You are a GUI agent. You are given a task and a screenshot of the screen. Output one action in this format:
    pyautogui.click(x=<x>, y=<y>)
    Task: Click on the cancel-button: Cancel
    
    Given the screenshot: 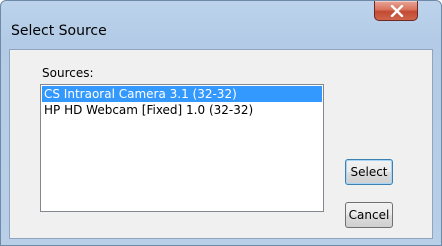 What is the action you would take?
    pyautogui.click(x=369, y=215)
    